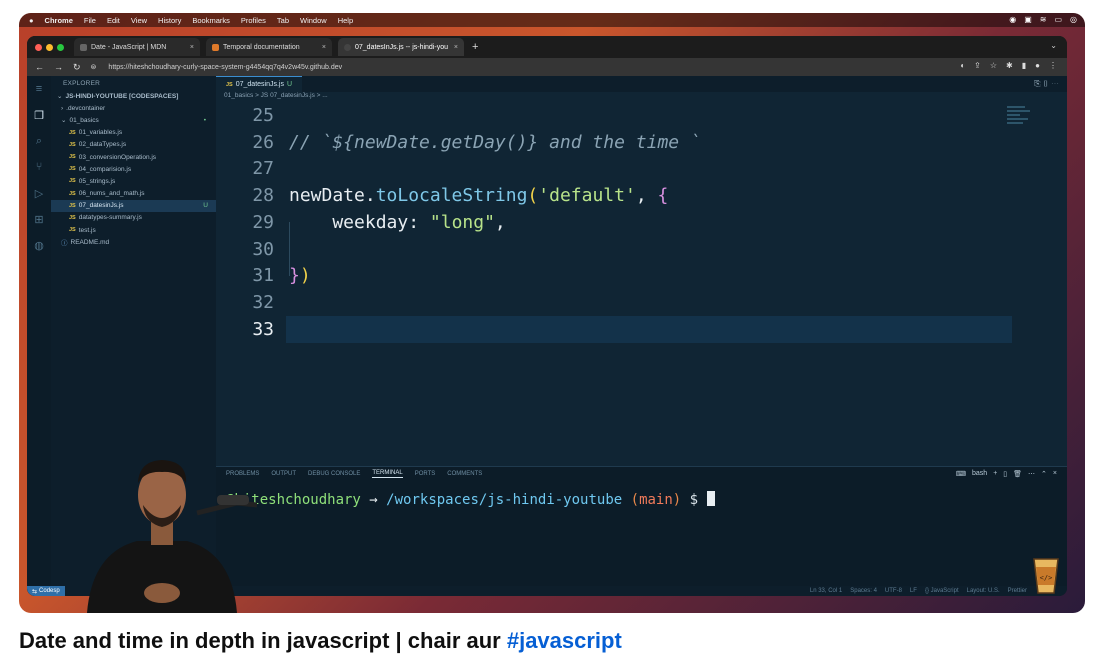 This screenshot has width=1113, height=667. What do you see at coordinates (641, 302) in the screenshot?
I see `code-line: 32` at bounding box center [641, 302].